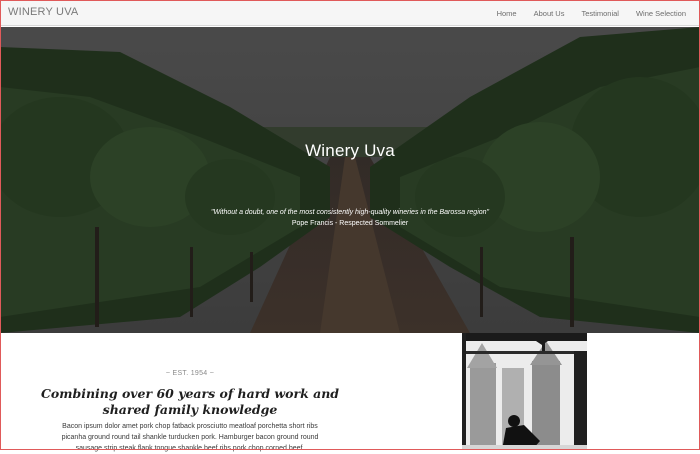 Image resolution: width=700 pixels, height=454 pixels. Describe the element at coordinates (350, 150) in the screenshot. I see `hero-title: Winery Uva` at that location.